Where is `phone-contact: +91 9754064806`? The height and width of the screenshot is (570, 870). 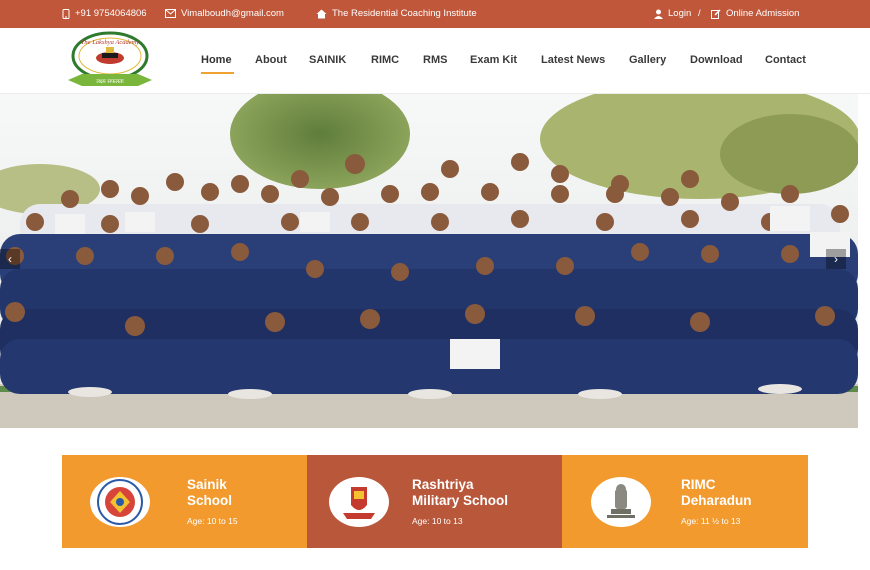
phone-contact: +91 9754064806 is located at coordinates (104, 13).